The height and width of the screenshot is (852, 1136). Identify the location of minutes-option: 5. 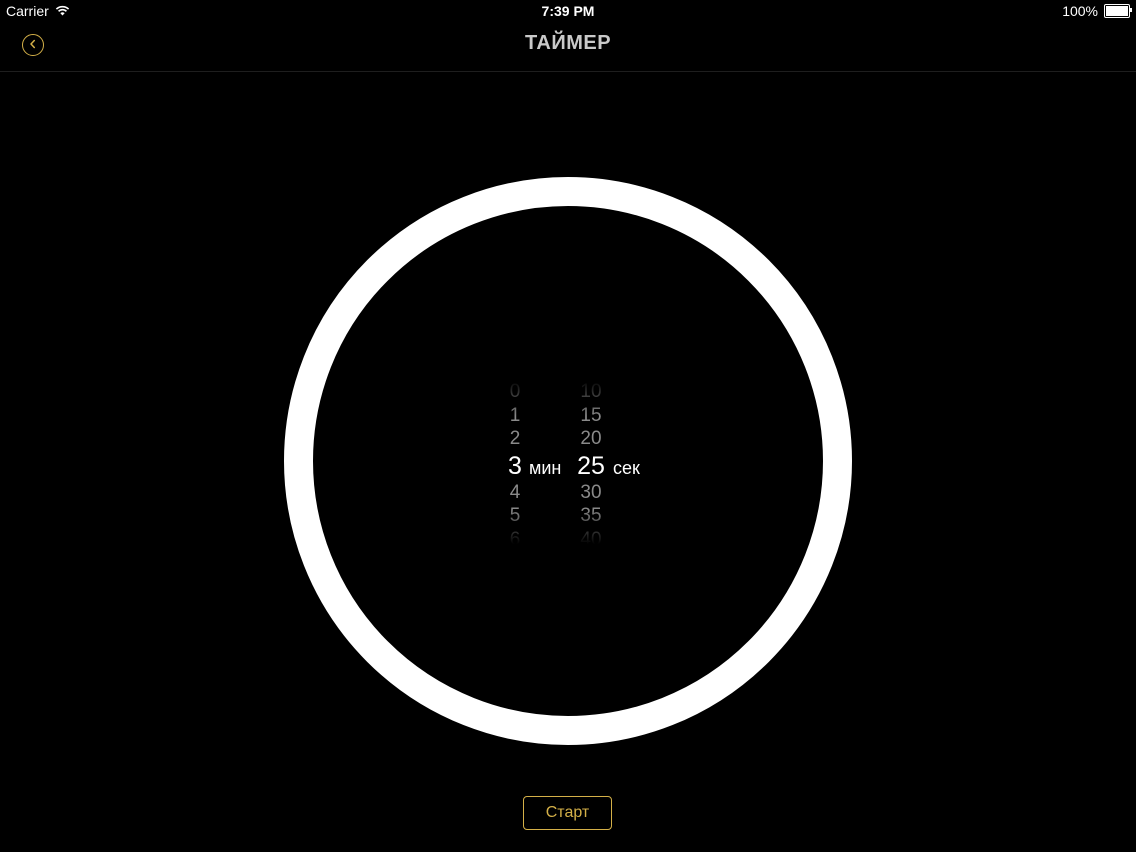
(515, 516).